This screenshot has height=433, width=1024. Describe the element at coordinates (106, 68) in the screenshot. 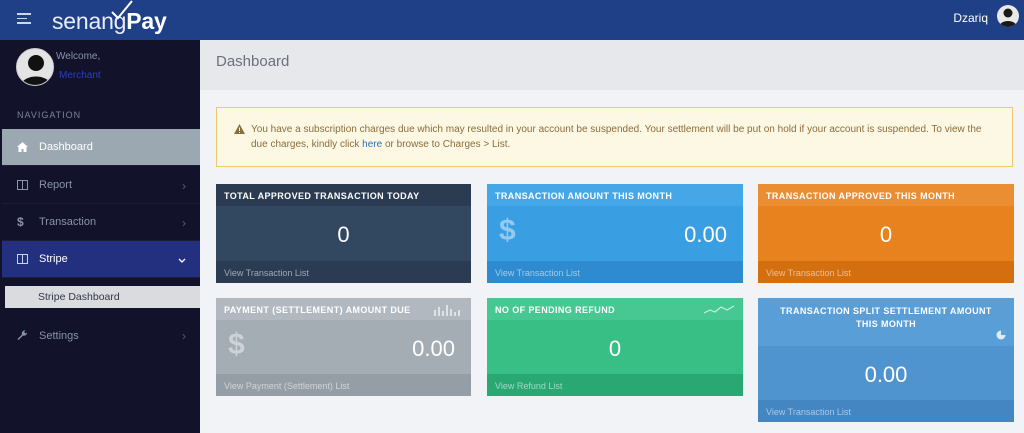

I see `welcome-panel: Welcome, Merchant` at that location.